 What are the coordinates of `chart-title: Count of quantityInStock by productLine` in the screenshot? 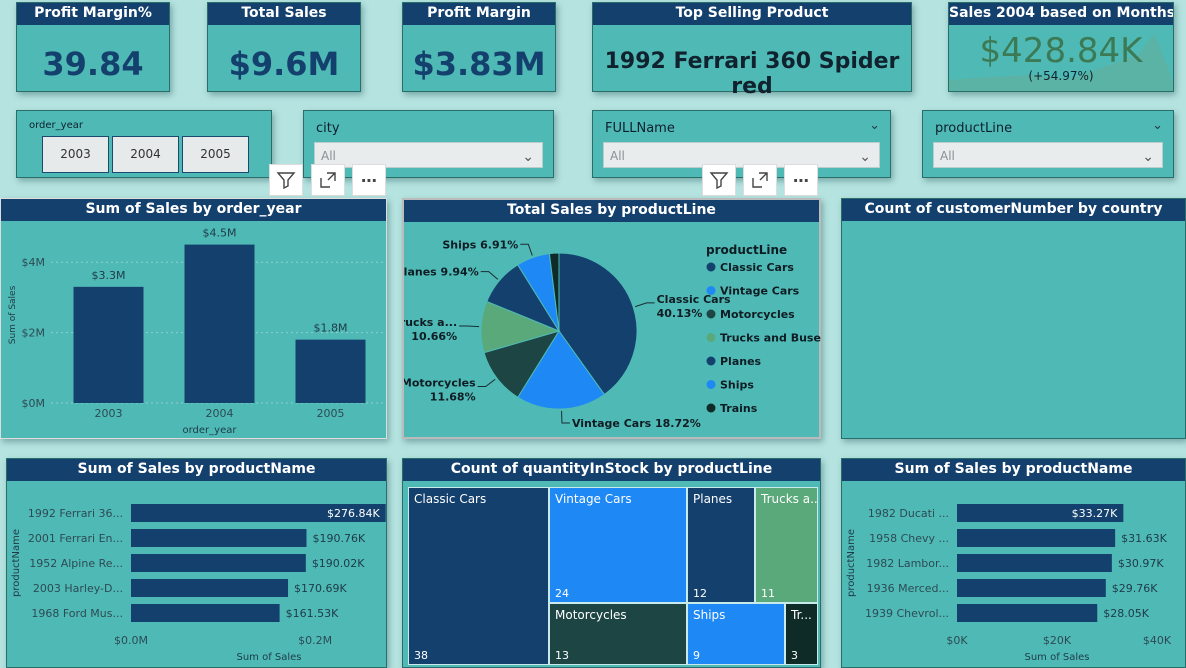 It's located at (611, 470).